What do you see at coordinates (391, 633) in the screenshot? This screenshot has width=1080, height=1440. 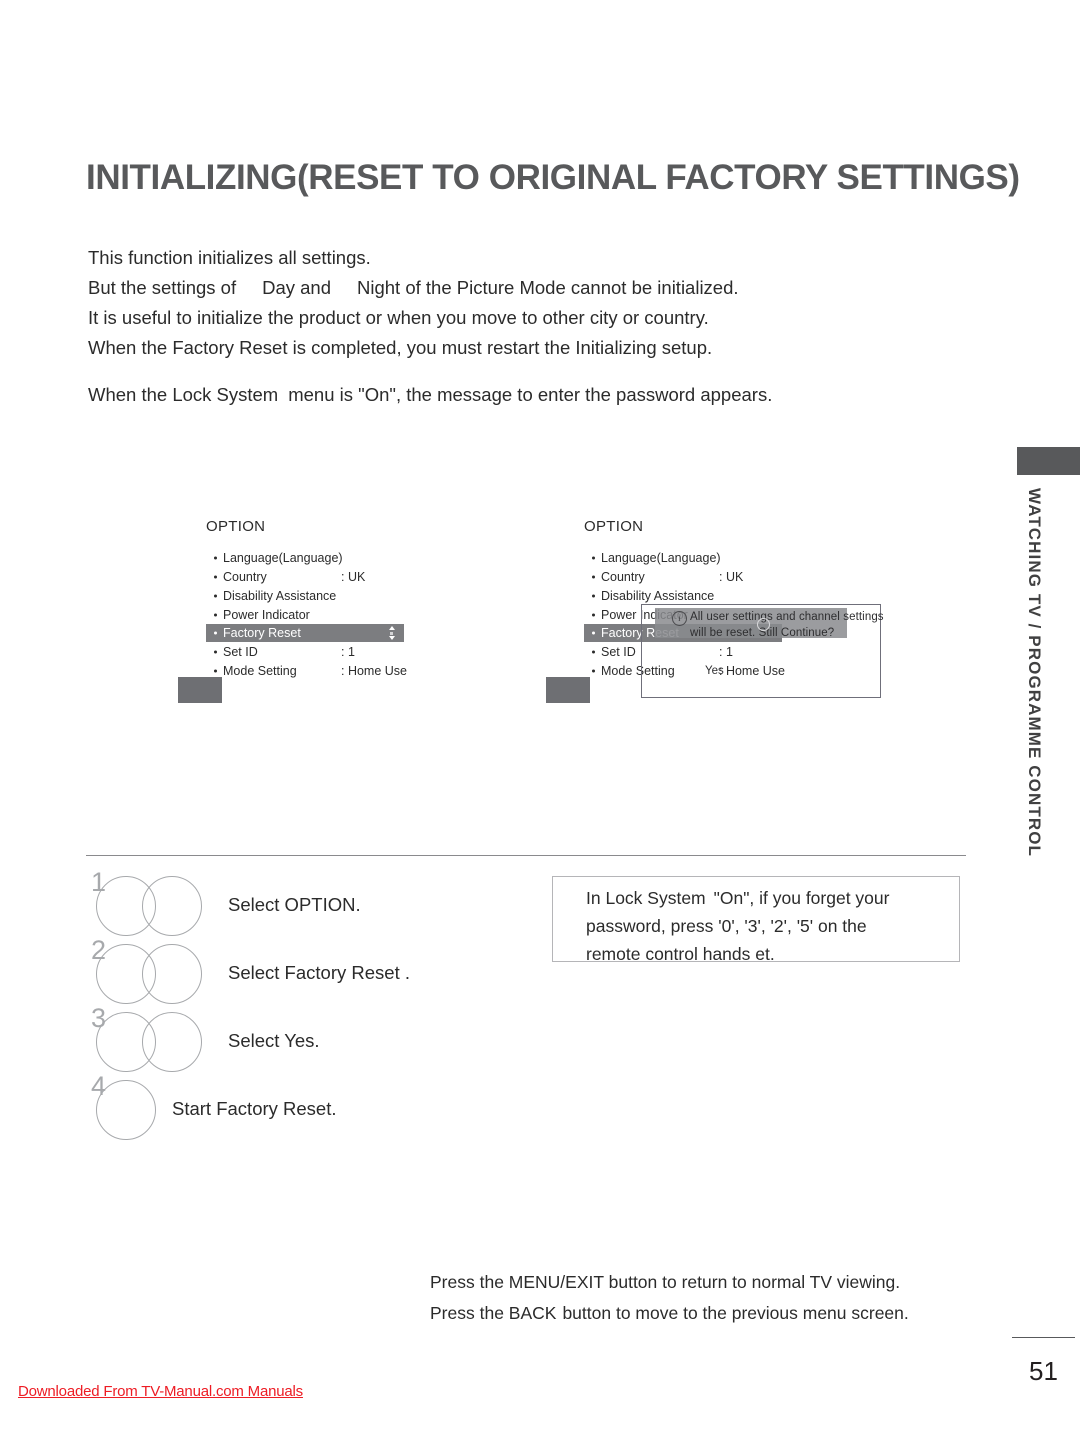 I see `up-down-arrow-icon` at bounding box center [391, 633].